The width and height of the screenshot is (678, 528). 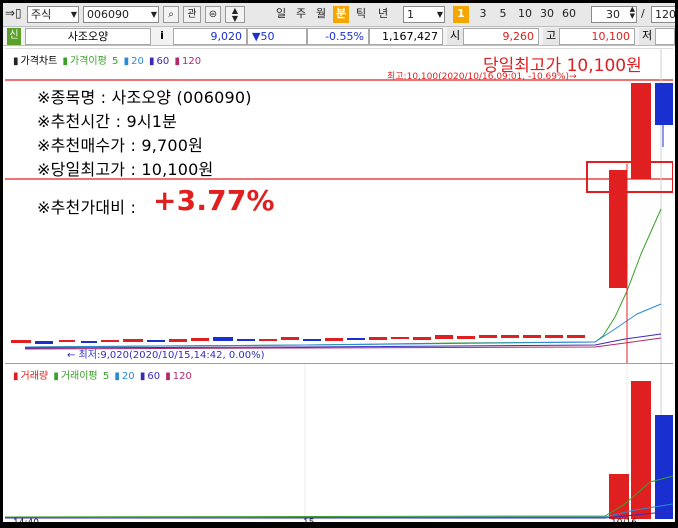 I want to click on code-input-value: 006090, so click(x=108, y=14).